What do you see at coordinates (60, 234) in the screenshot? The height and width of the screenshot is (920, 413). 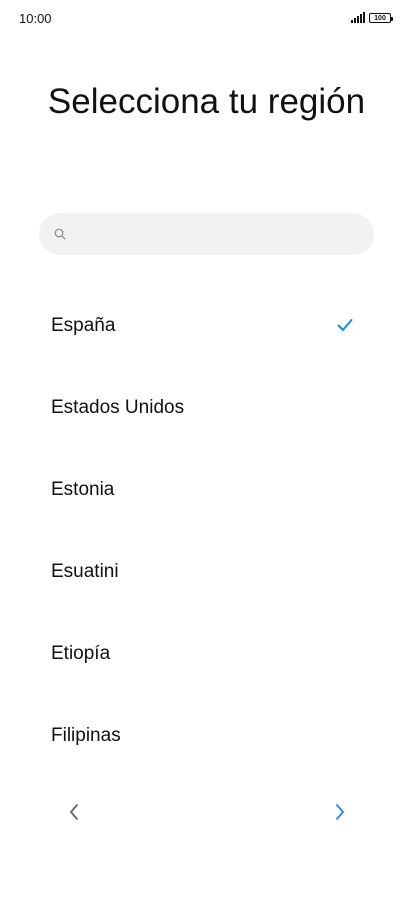 I see `search-icon` at bounding box center [60, 234].